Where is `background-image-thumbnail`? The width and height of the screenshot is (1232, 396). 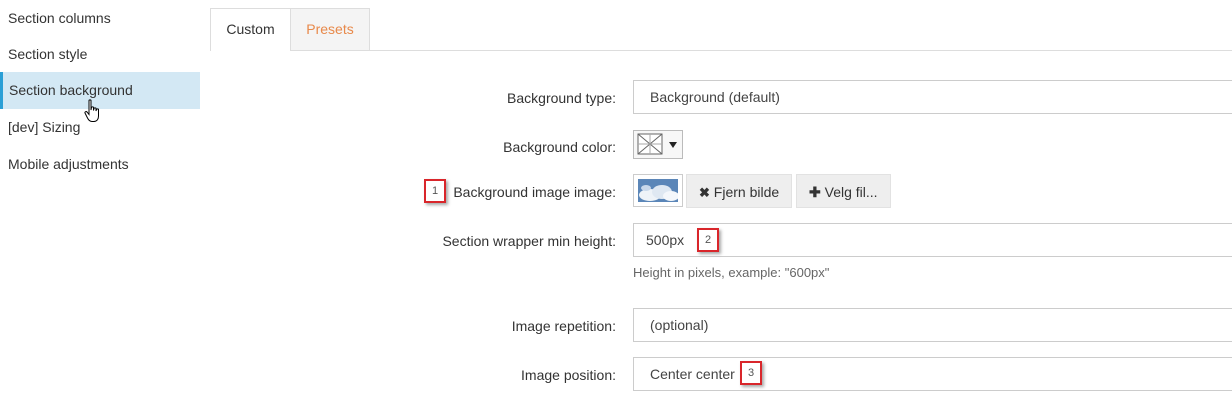 background-image-thumbnail is located at coordinates (658, 190).